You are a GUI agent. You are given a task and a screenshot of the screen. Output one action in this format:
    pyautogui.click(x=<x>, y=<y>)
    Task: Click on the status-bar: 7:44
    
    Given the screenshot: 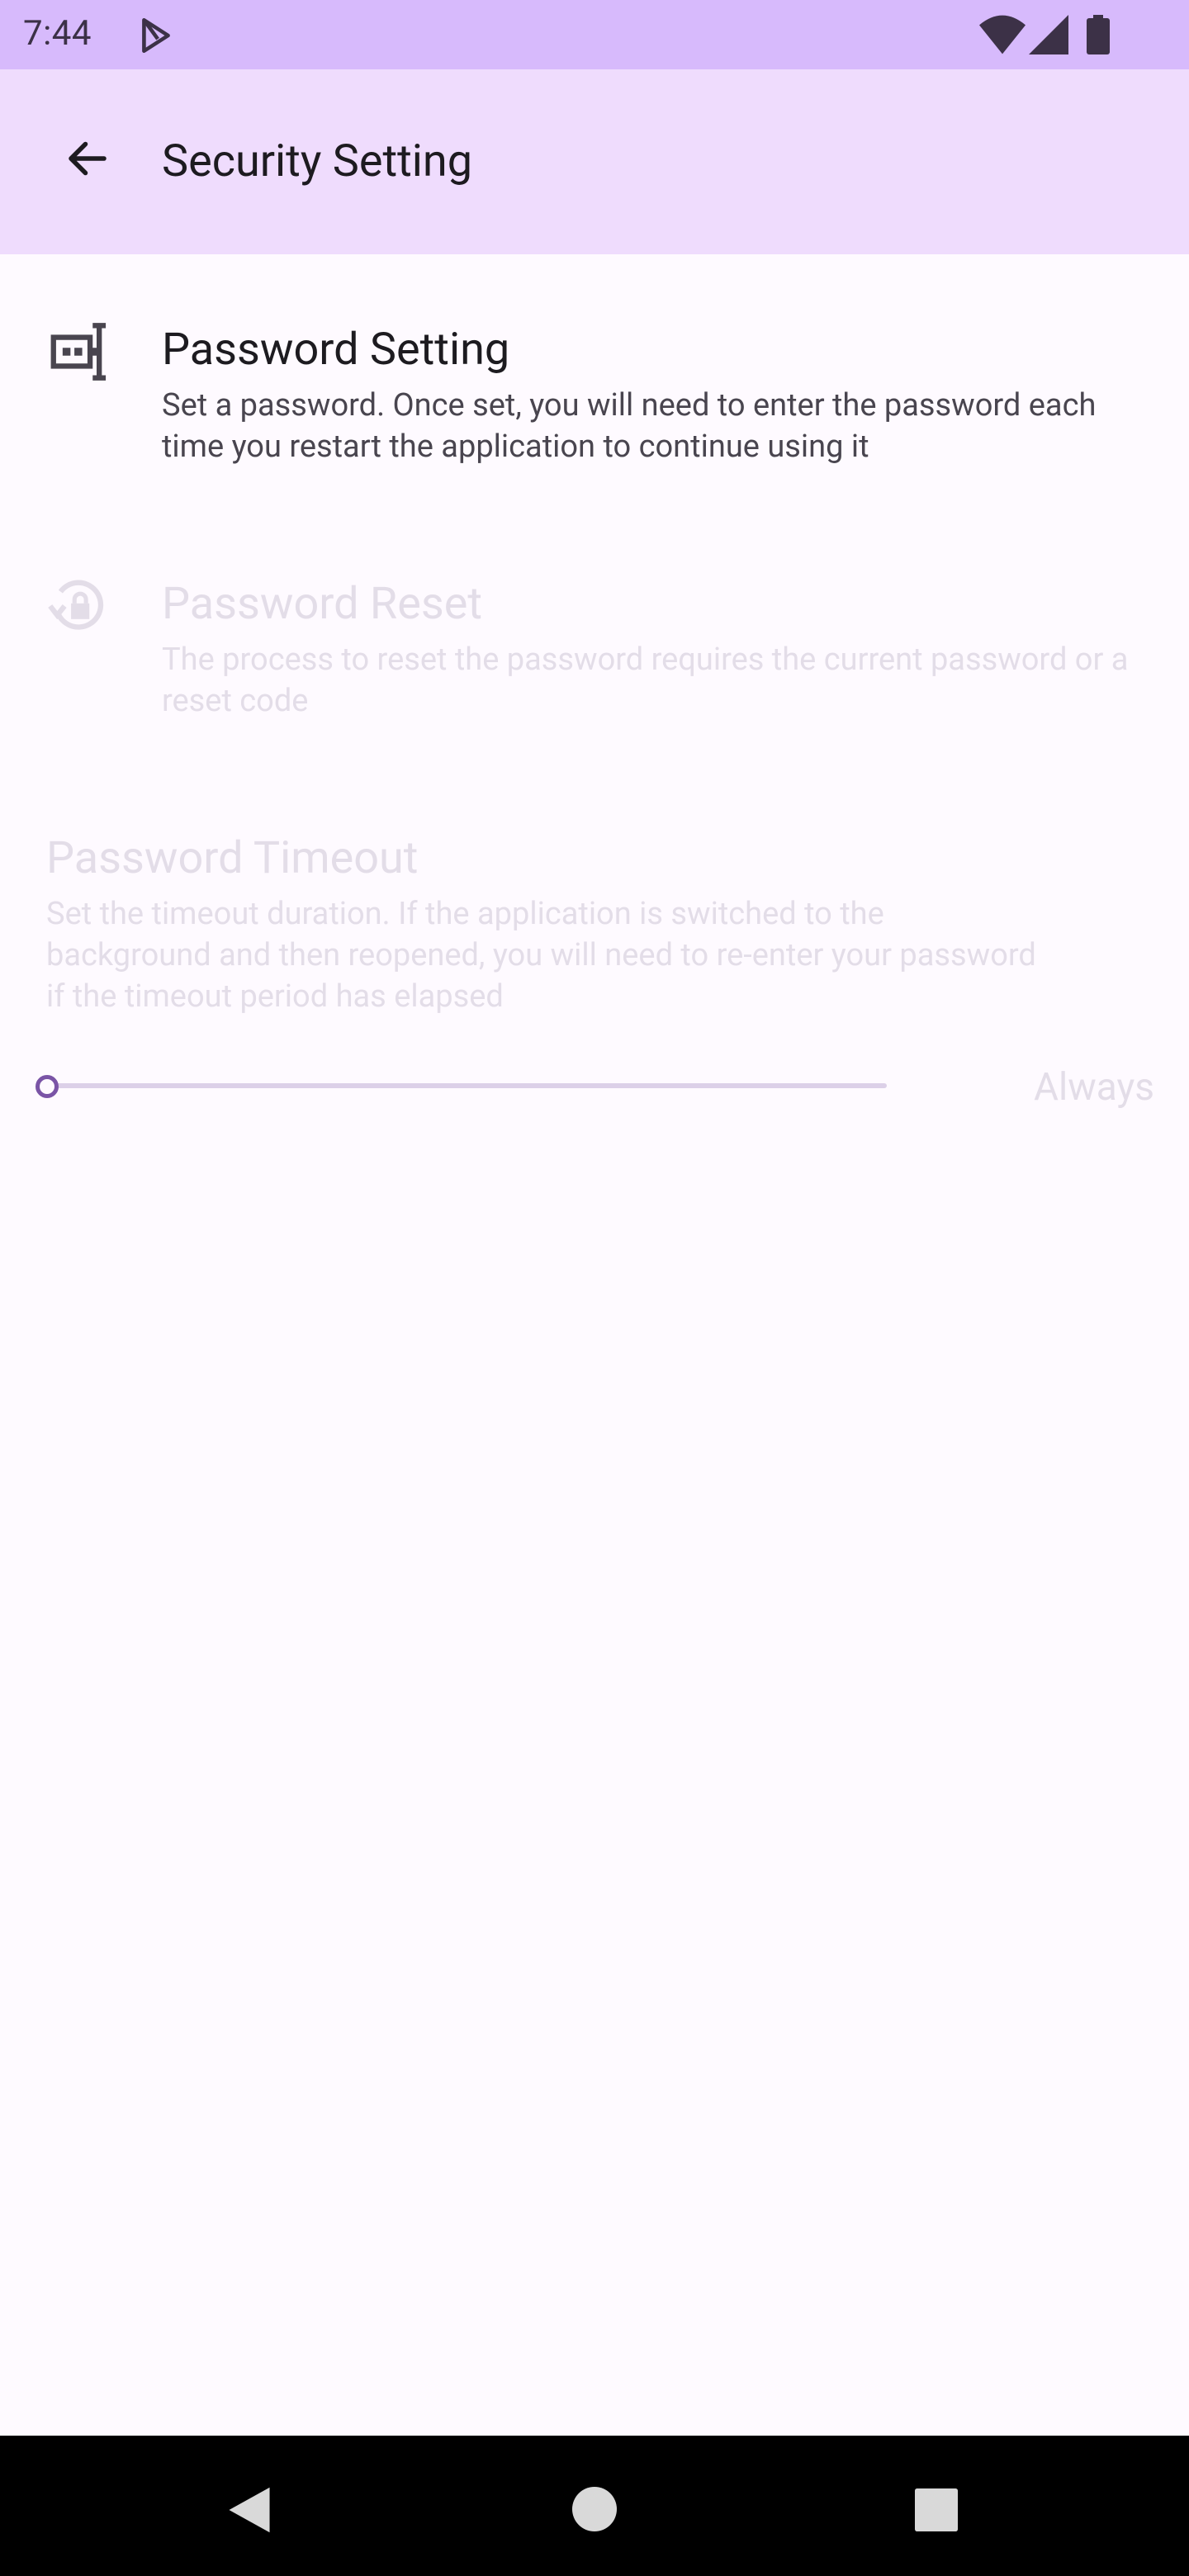 What is the action you would take?
    pyautogui.click(x=594, y=34)
    